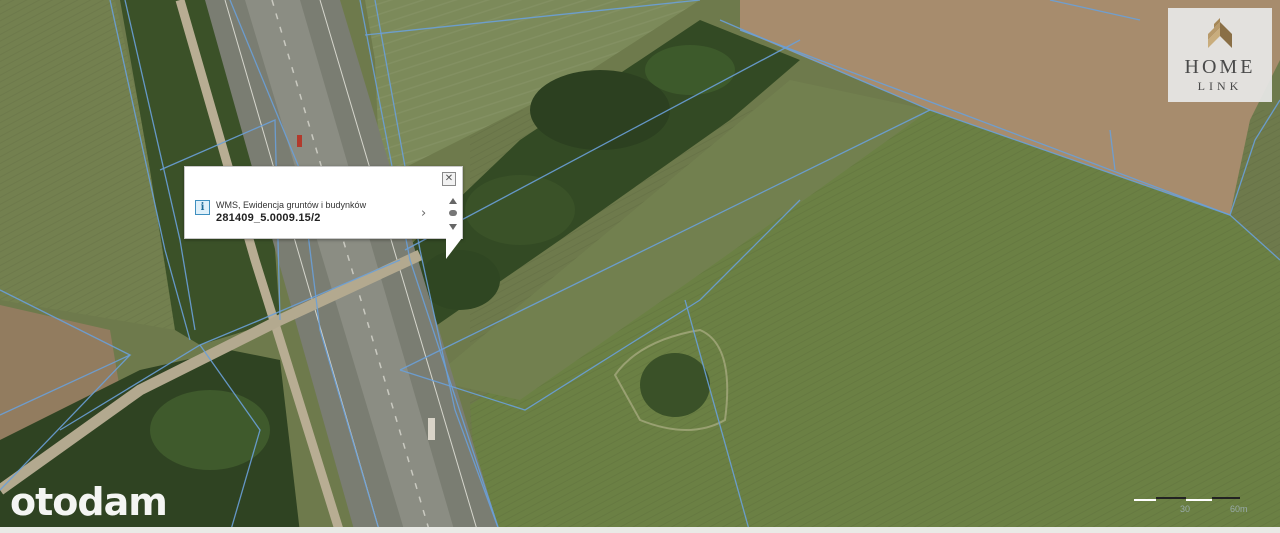 The height and width of the screenshot is (533, 1280). Describe the element at coordinates (268, 218) in the screenshot. I see `parcel-id: 281409_5.0009.15/2` at that location.